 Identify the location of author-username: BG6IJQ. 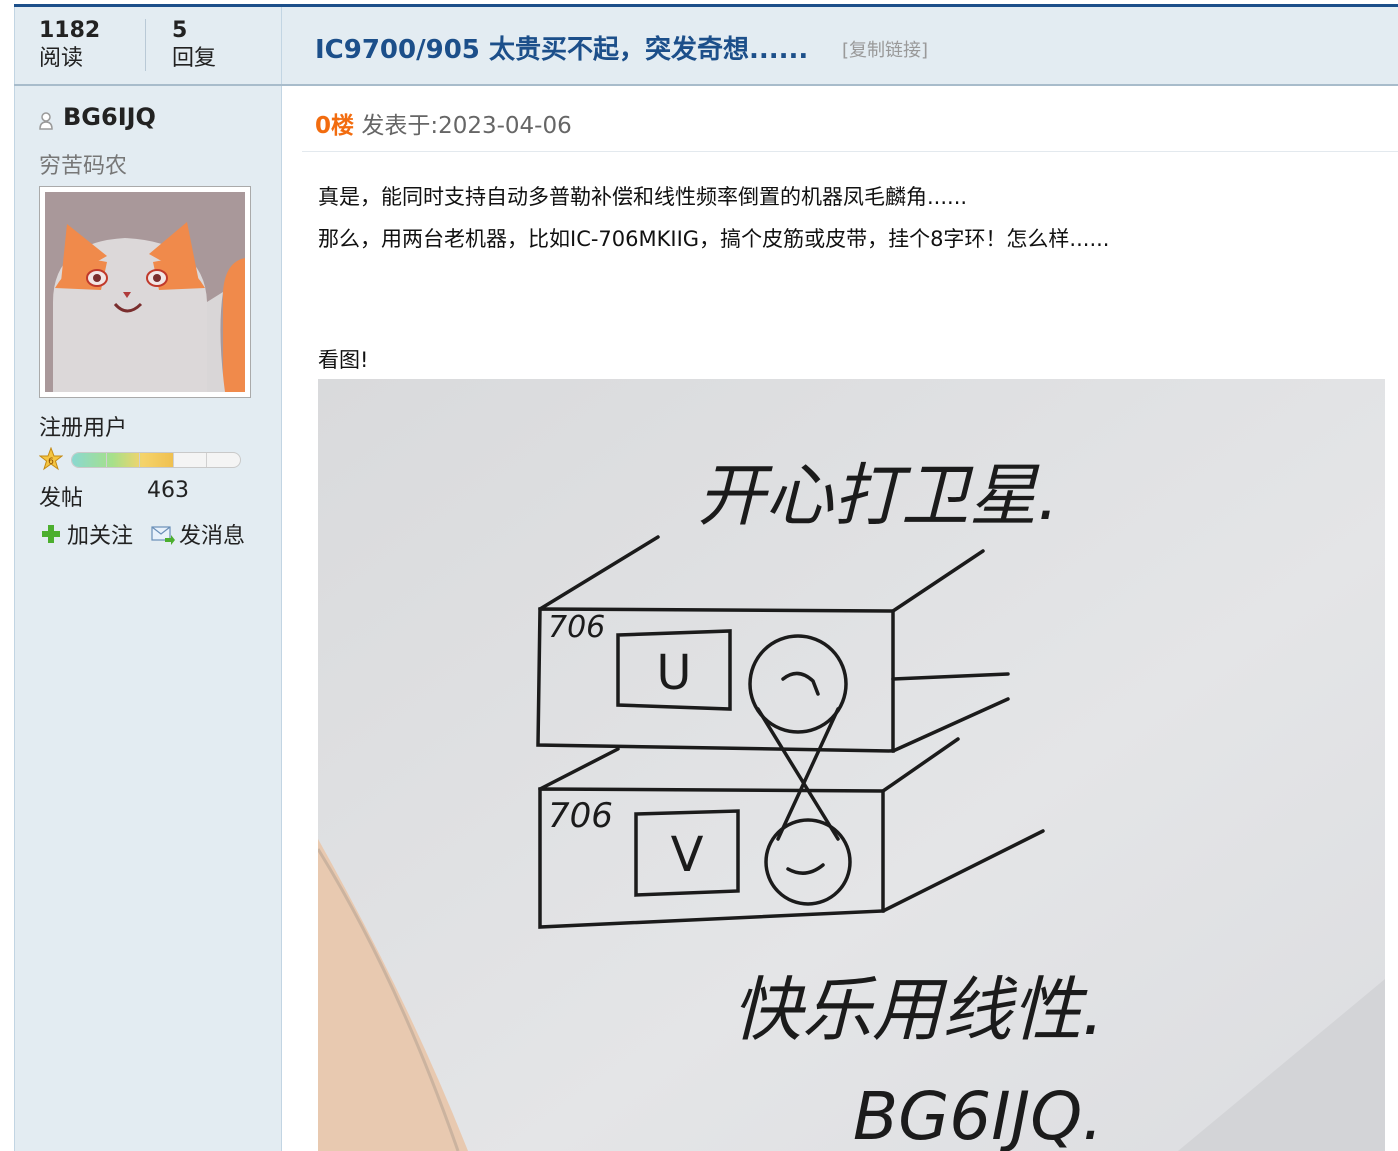
(109, 117).